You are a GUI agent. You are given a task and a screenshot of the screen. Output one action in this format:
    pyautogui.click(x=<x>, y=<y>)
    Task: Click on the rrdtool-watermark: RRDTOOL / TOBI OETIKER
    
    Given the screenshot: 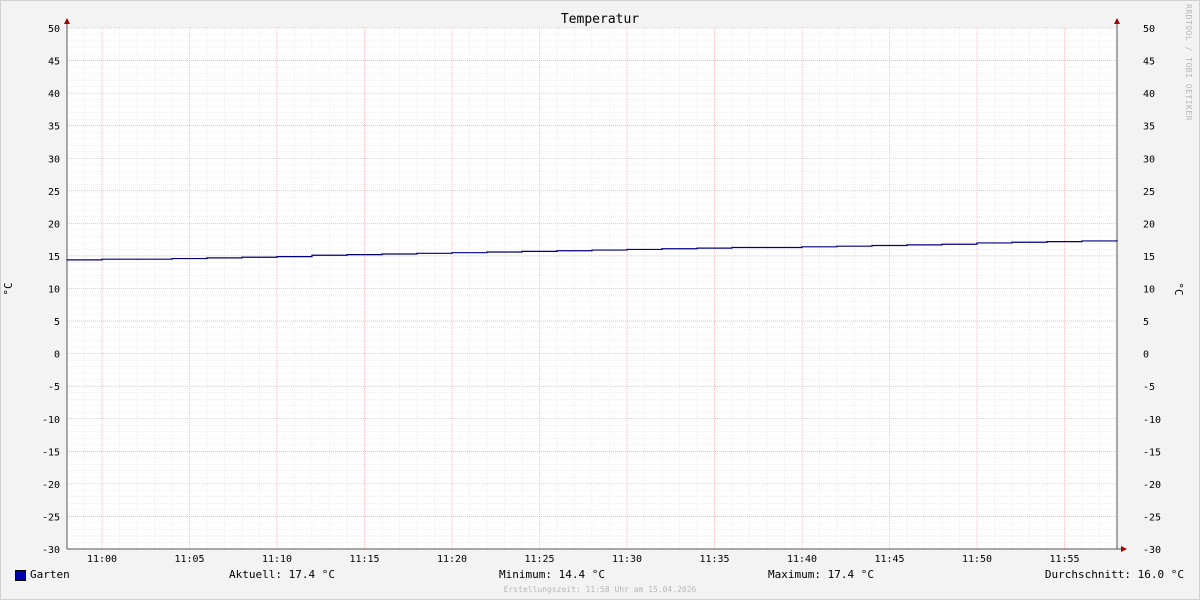 What is the action you would take?
    pyautogui.click(x=1188, y=62)
    